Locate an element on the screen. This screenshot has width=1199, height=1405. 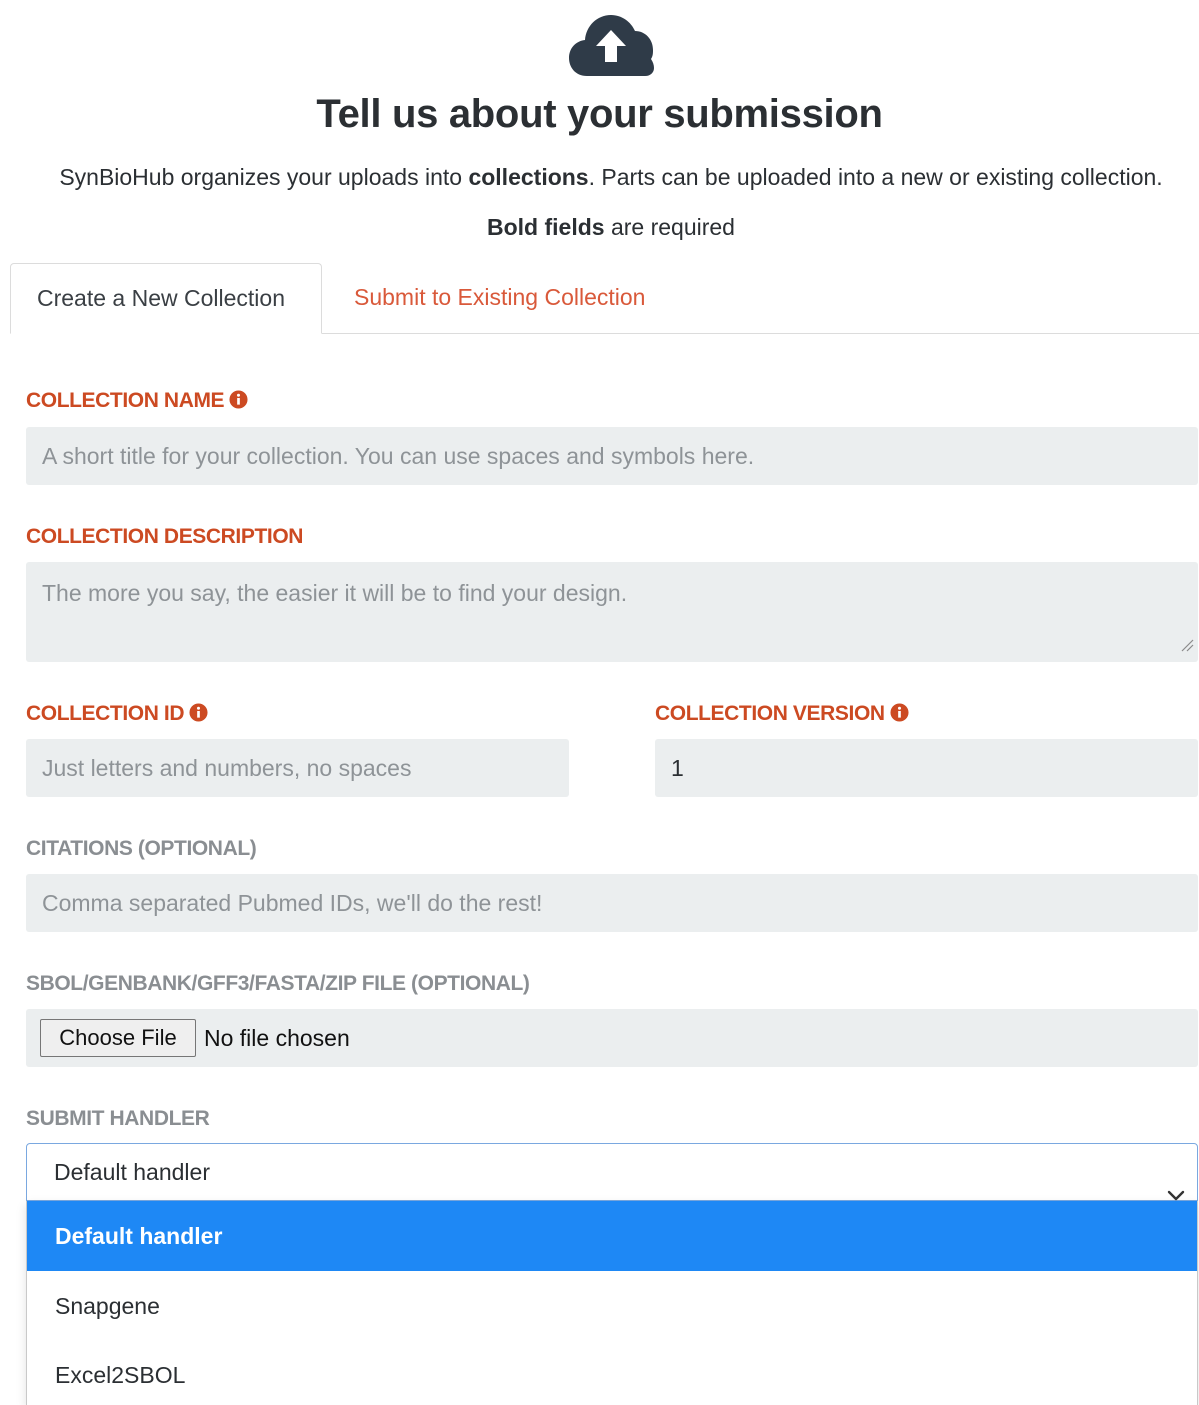
collection-version-label: COLLECTION VERSION is located at coordinates (782, 715).